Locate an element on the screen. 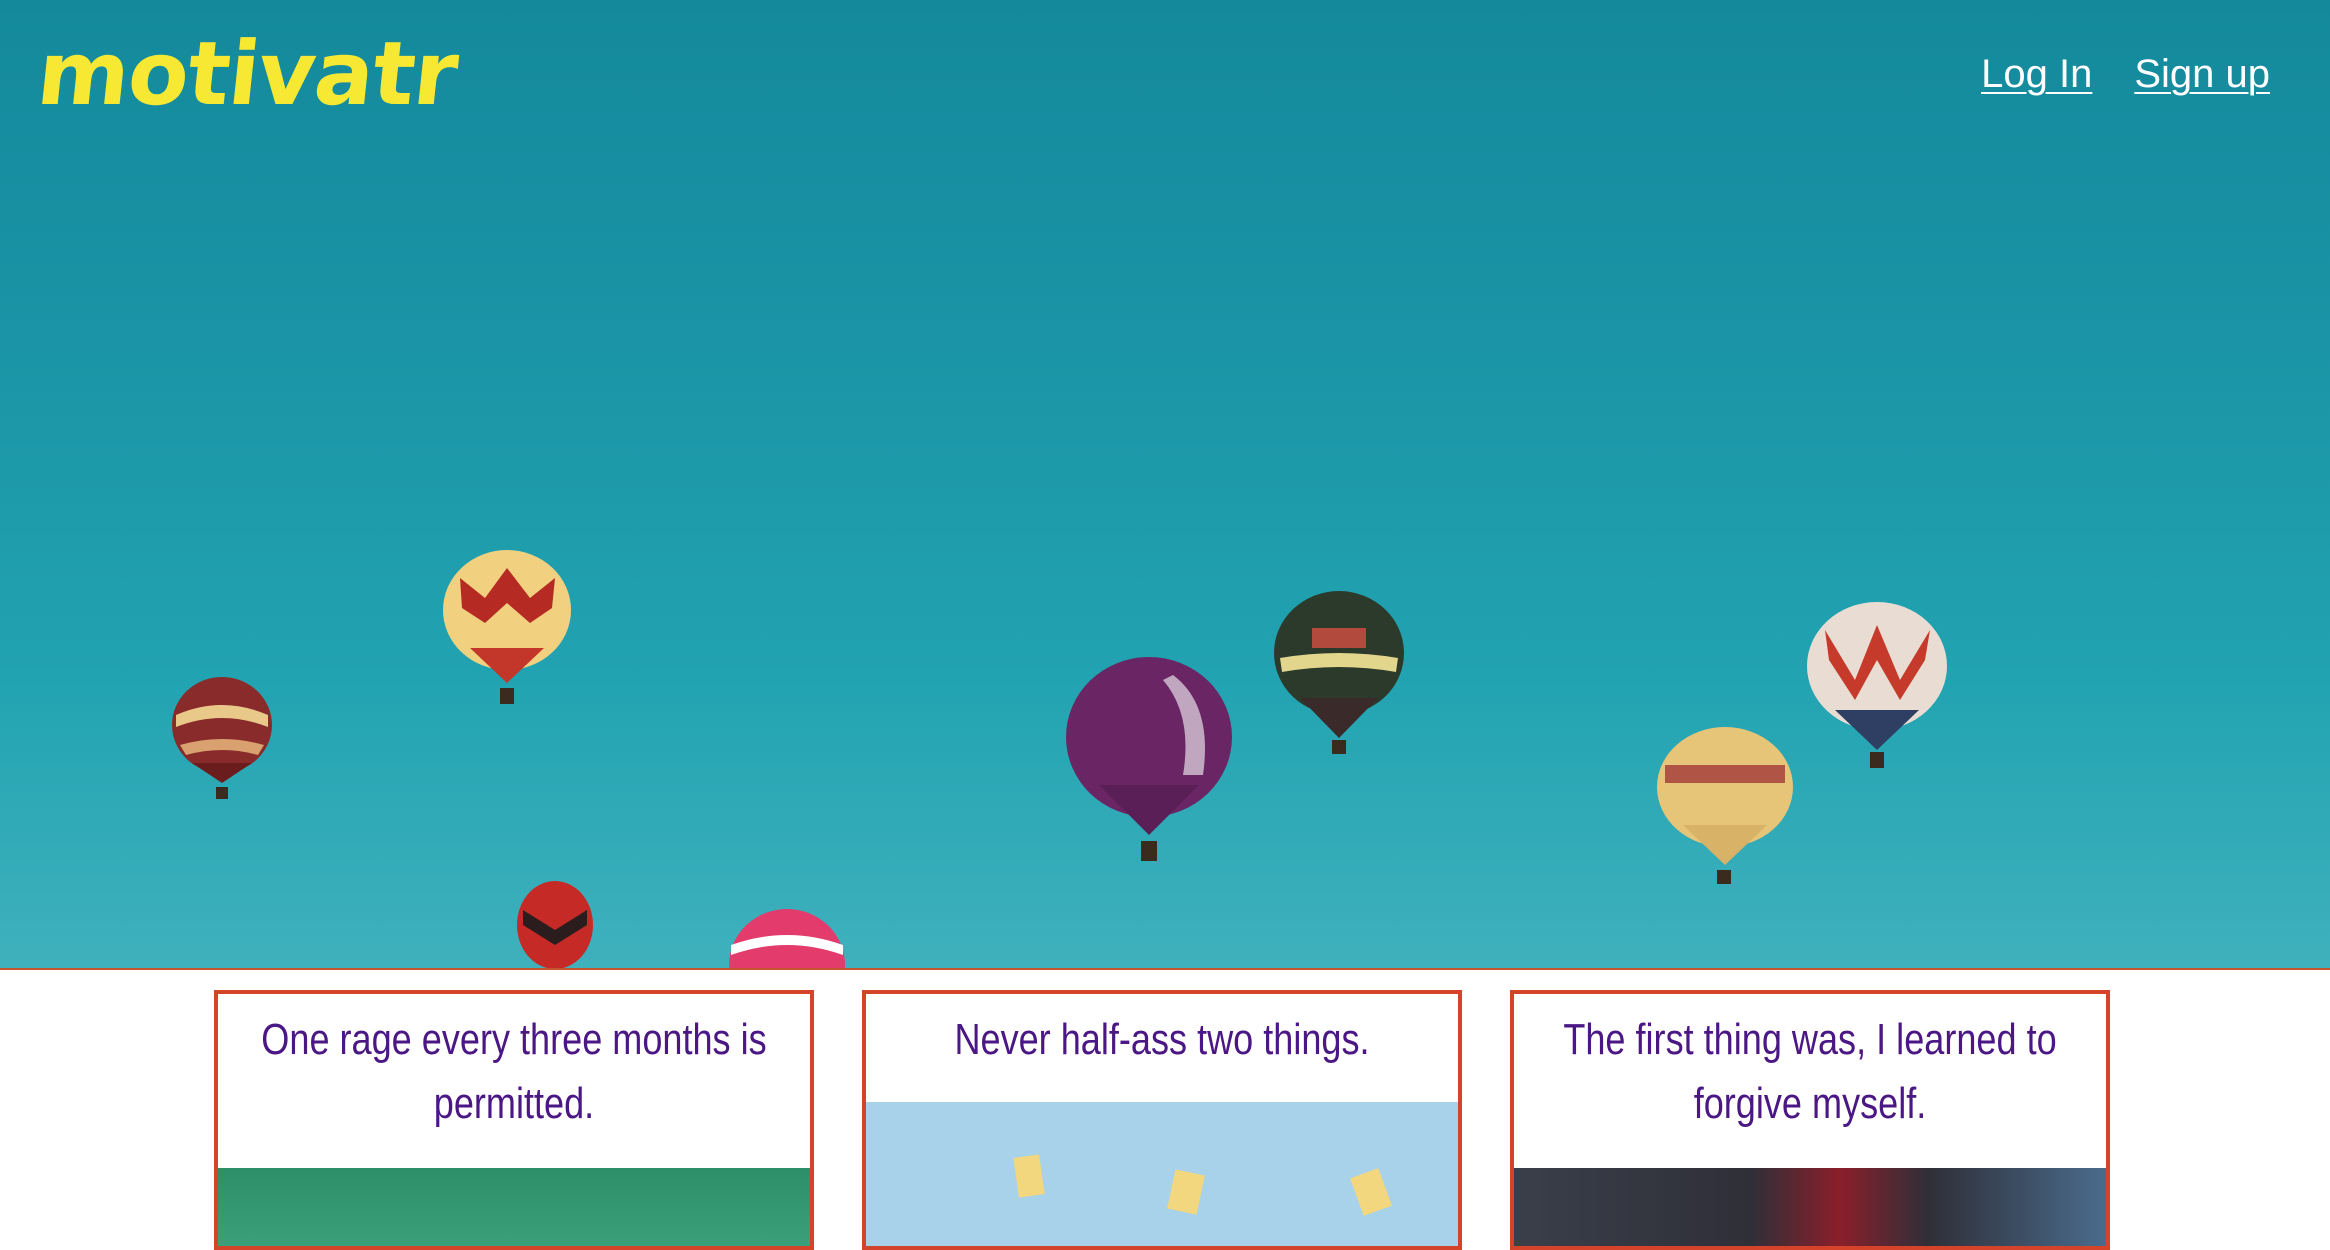 The width and height of the screenshot is (2330, 1250). quote-text: Never half-ass two things. is located at coordinates (1162, 1039).